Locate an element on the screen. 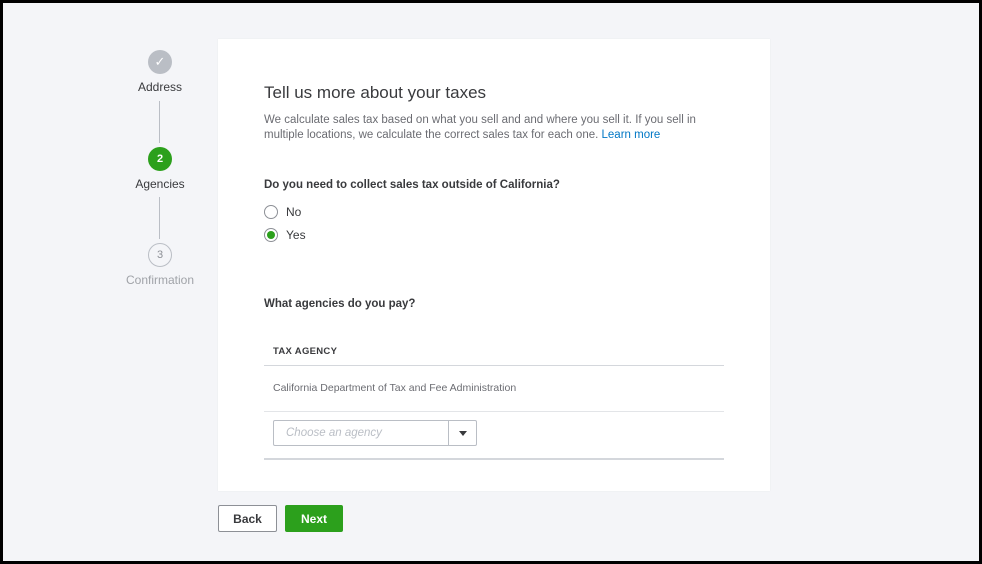 The width and height of the screenshot is (982, 564). step-confirmation: 3 Confirmation is located at coordinates (160, 265).